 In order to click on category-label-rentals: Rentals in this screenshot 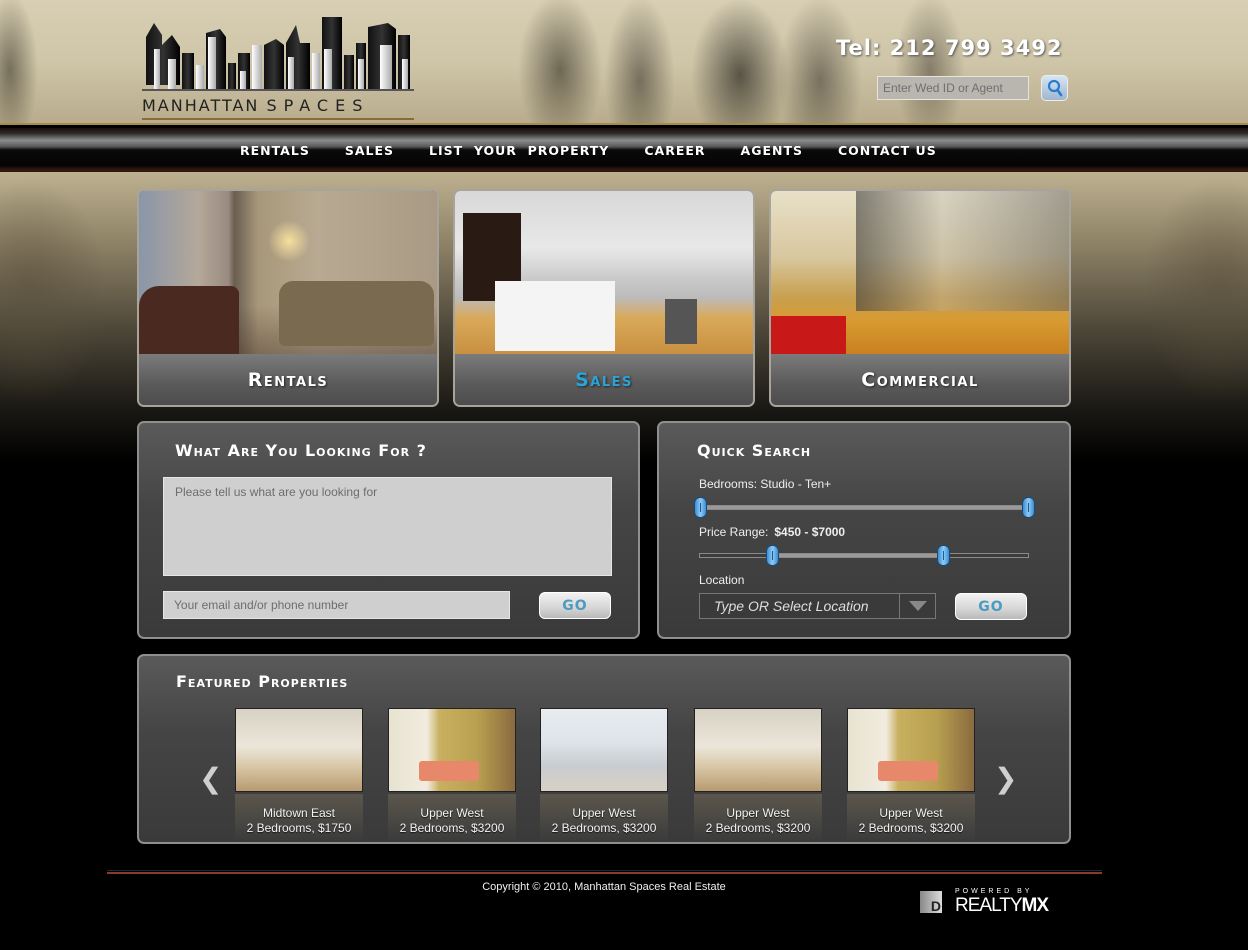, I will do `click(288, 379)`.